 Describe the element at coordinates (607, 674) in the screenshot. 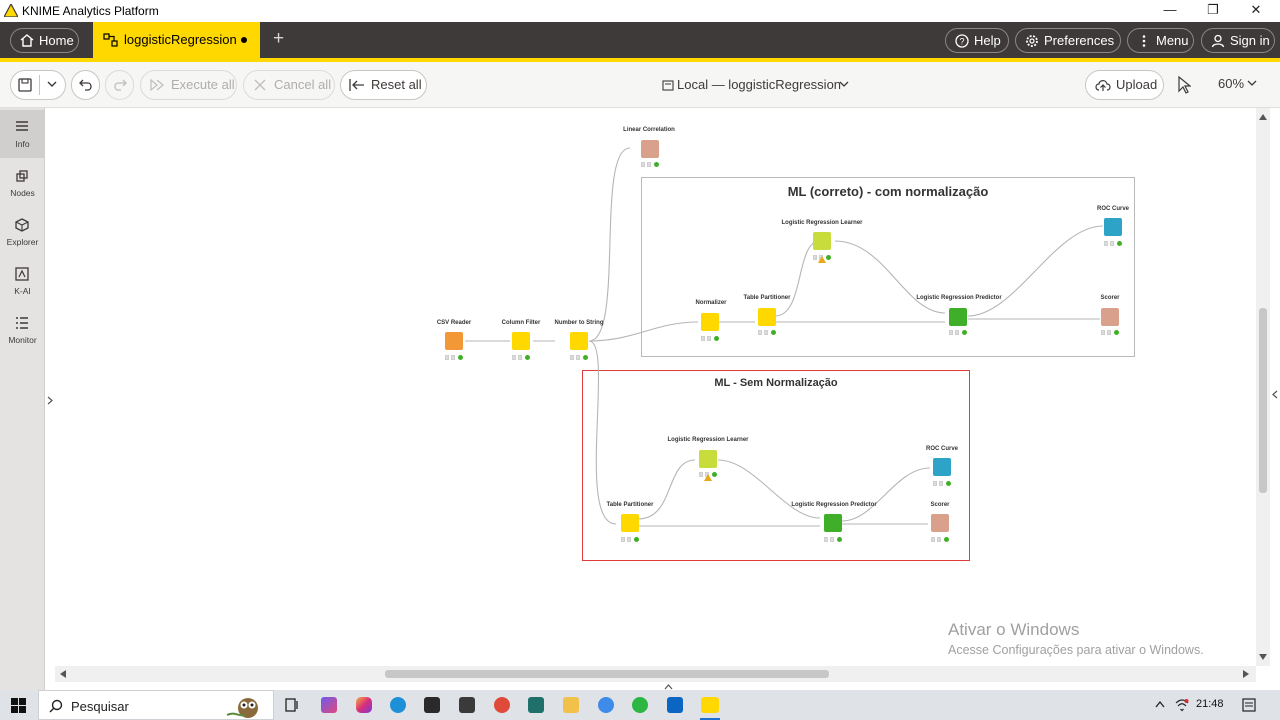

I see `horizontal-scroll-thumb` at that location.